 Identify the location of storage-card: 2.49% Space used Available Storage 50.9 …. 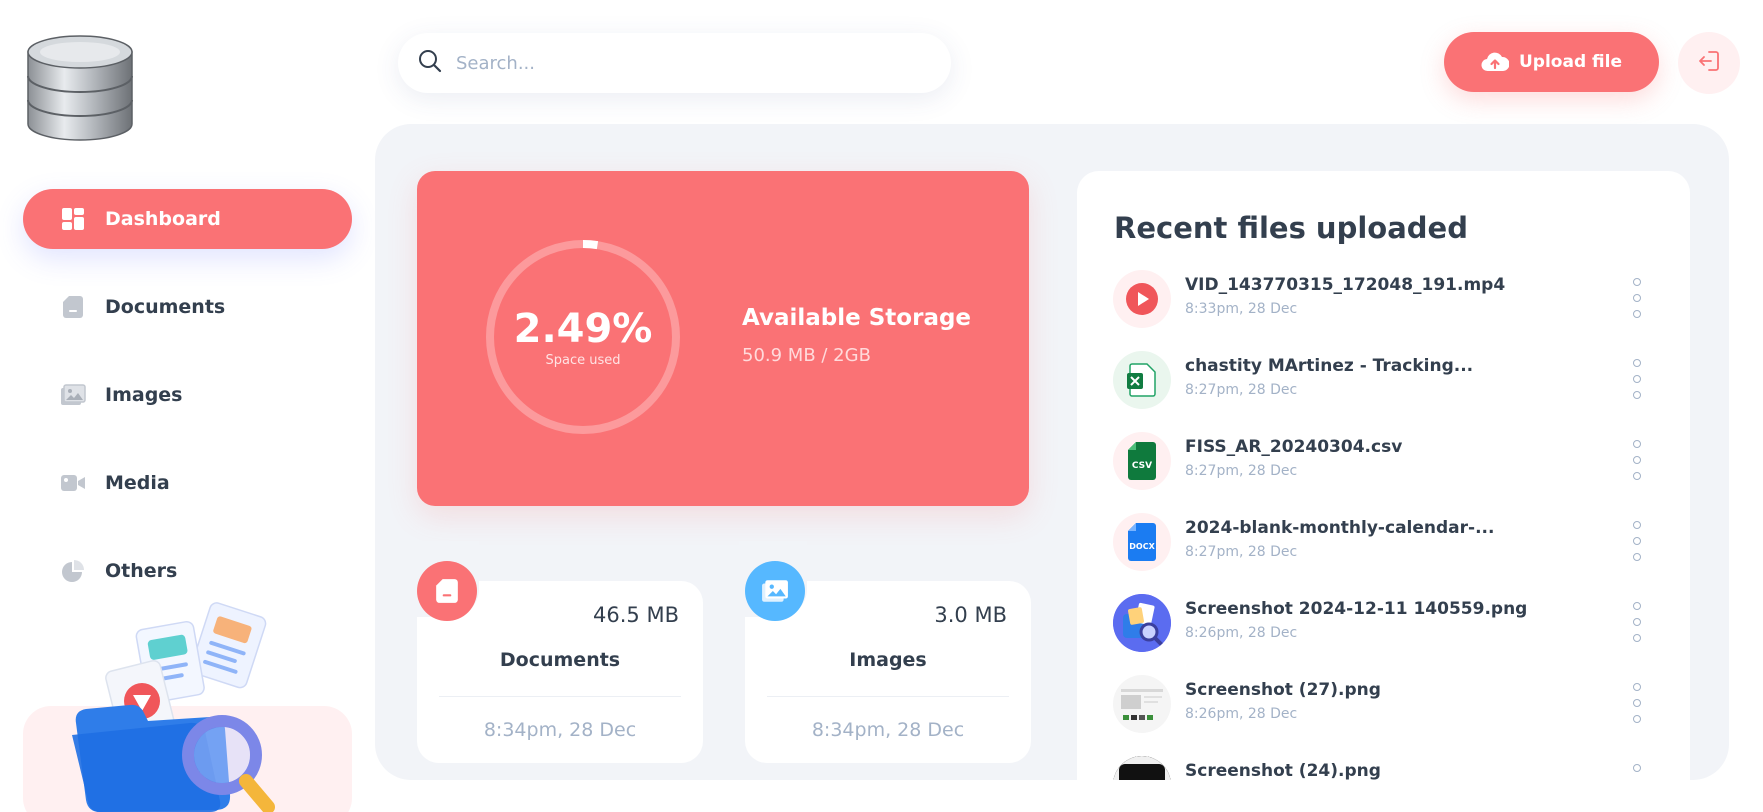
(723, 338).